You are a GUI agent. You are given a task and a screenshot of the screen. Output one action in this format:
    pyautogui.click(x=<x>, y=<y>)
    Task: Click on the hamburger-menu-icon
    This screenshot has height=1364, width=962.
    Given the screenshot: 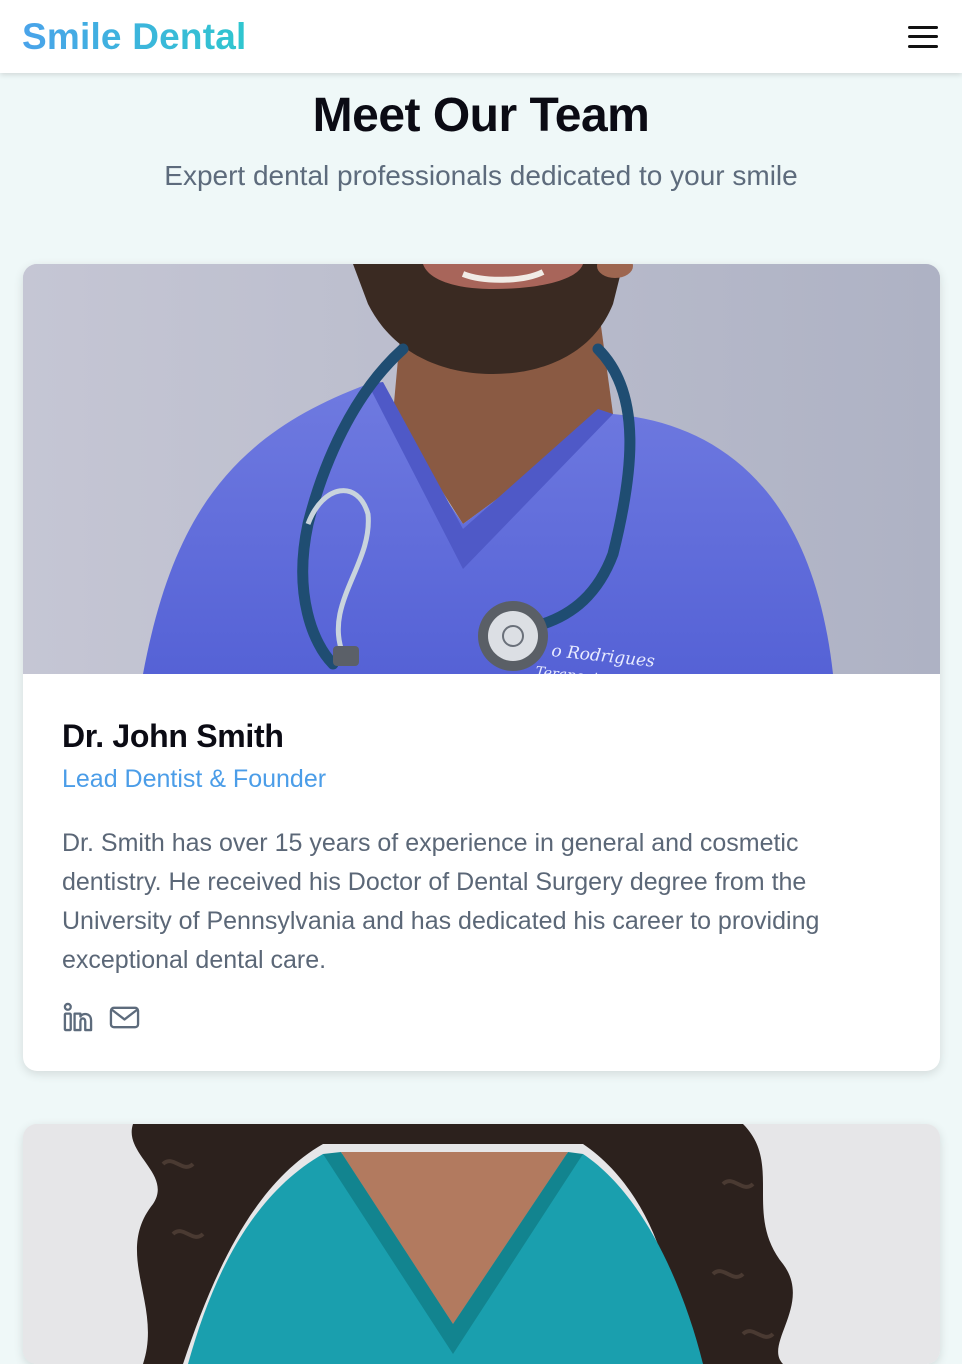 What is the action you would take?
    pyautogui.click(x=923, y=37)
    